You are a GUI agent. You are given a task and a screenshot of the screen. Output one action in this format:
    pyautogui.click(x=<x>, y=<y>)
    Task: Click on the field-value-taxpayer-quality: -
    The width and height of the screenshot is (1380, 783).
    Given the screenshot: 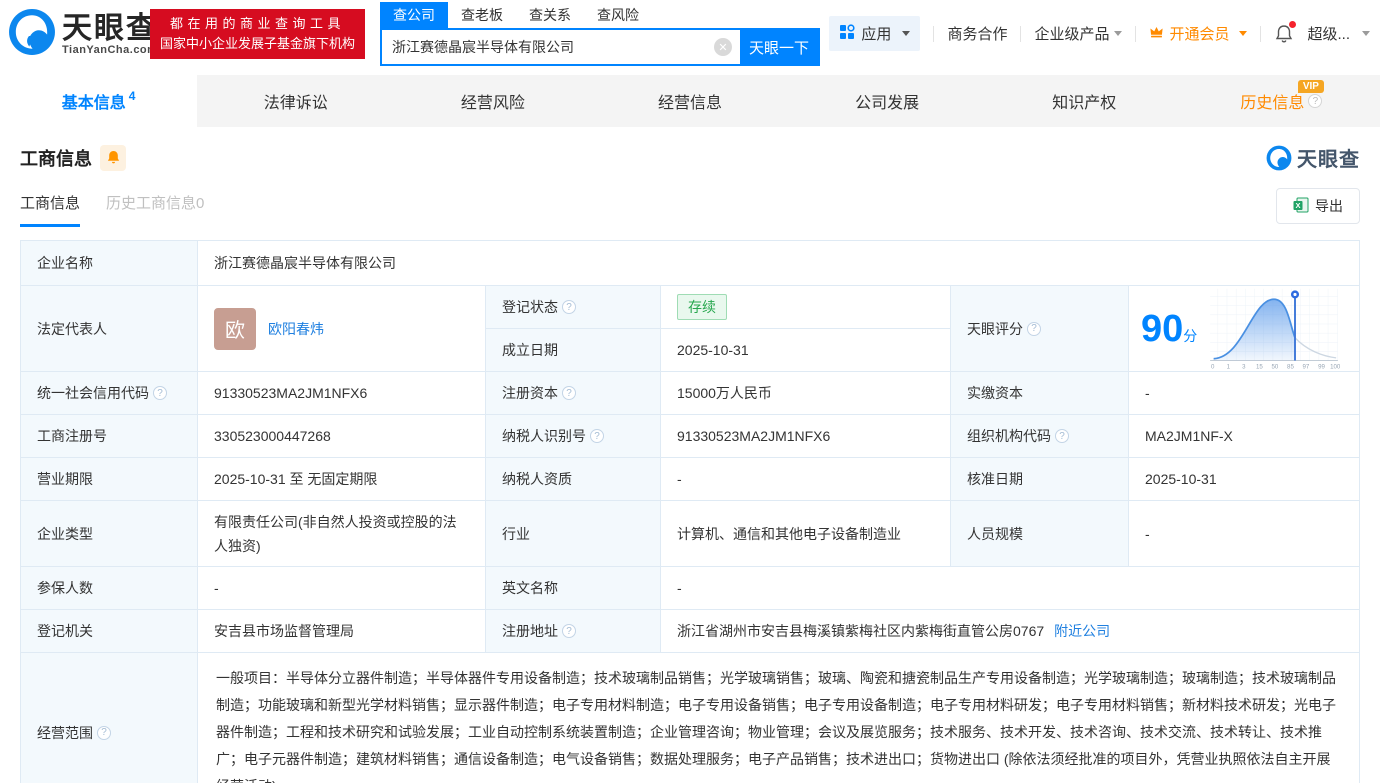 What is the action you would take?
    pyautogui.click(x=806, y=479)
    